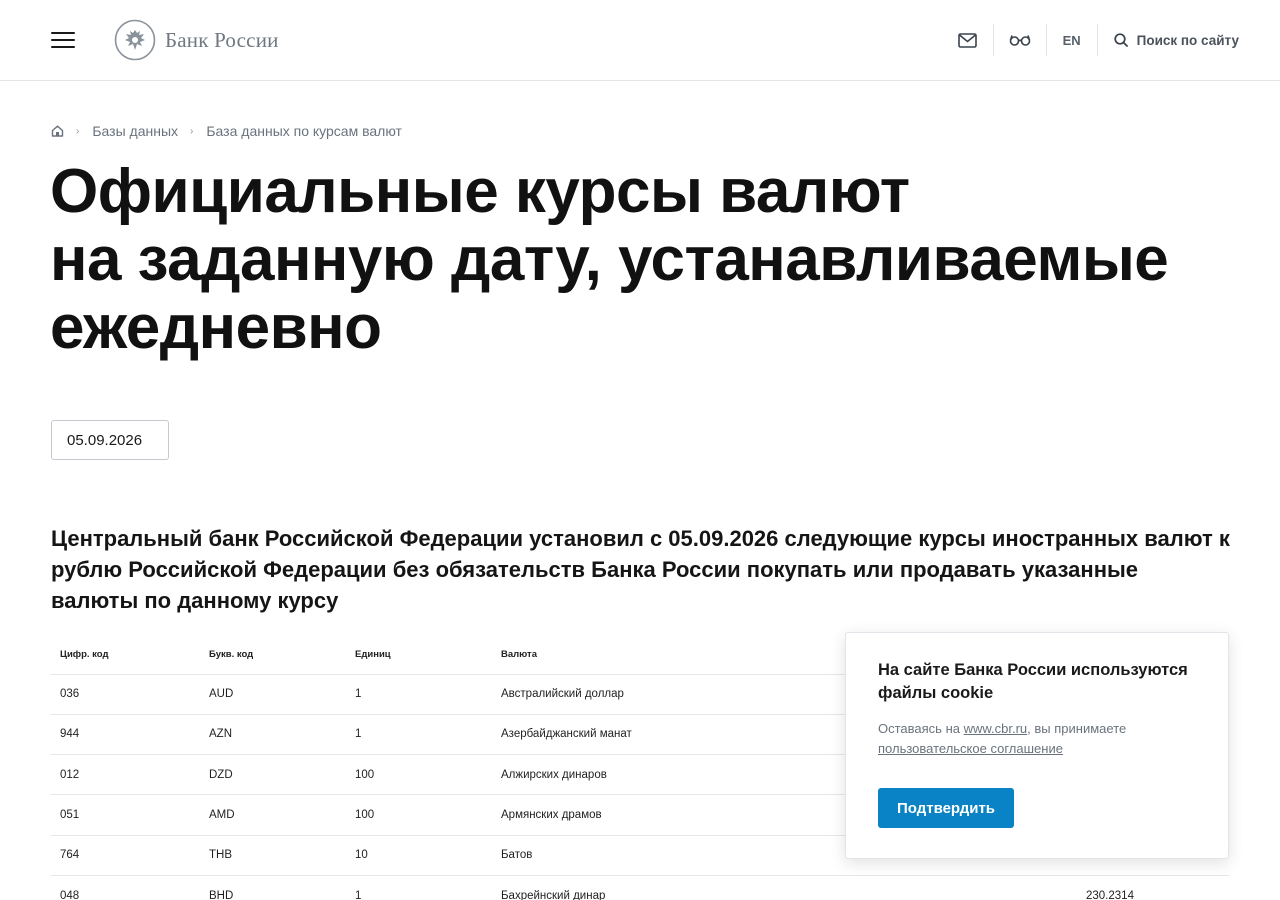 The height and width of the screenshot is (900, 1280). I want to click on glasses-icon, so click(1019, 40).